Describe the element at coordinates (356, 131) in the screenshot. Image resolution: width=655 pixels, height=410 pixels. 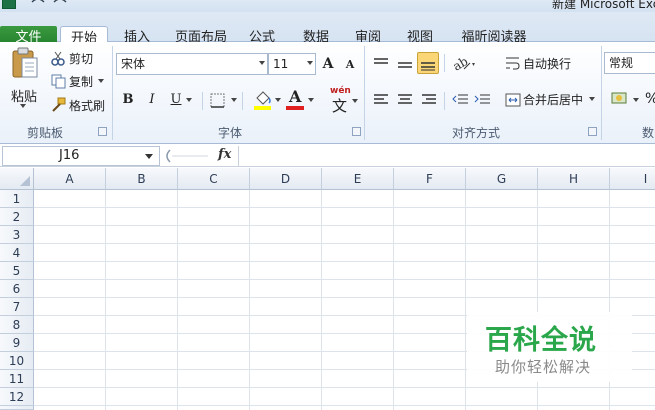
I see `font-dialog-launcher` at that location.